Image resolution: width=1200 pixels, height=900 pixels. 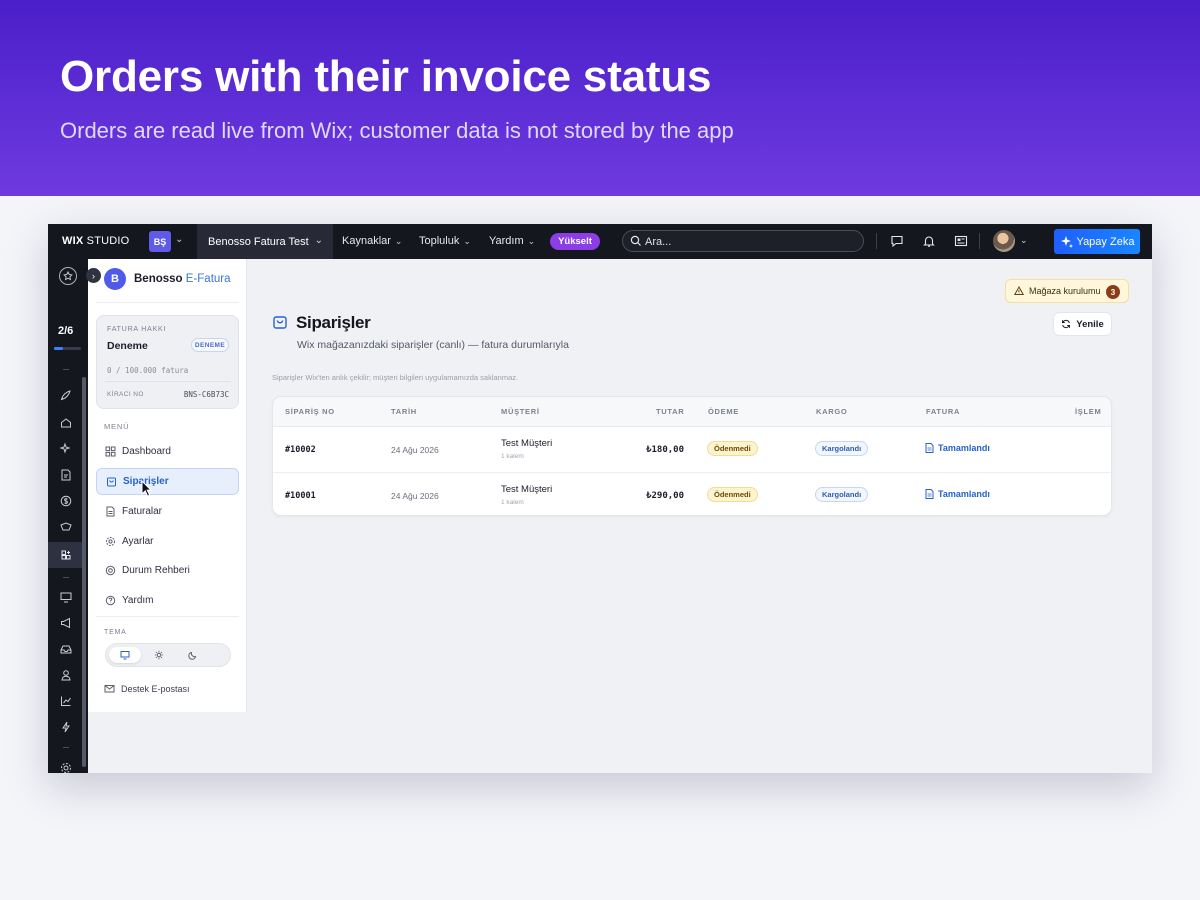 I want to click on badge-icon, so click(x=66, y=527).